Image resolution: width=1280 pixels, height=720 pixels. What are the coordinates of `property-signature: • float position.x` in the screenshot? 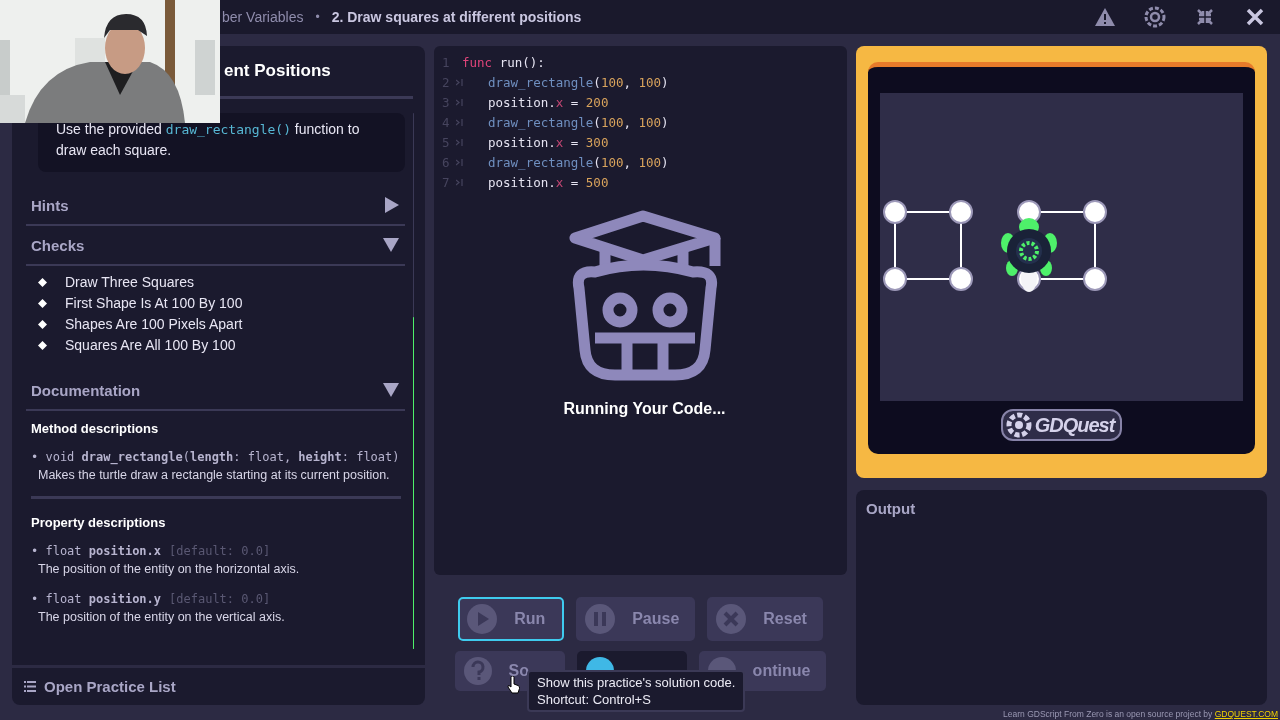 It's located at (96, 551).